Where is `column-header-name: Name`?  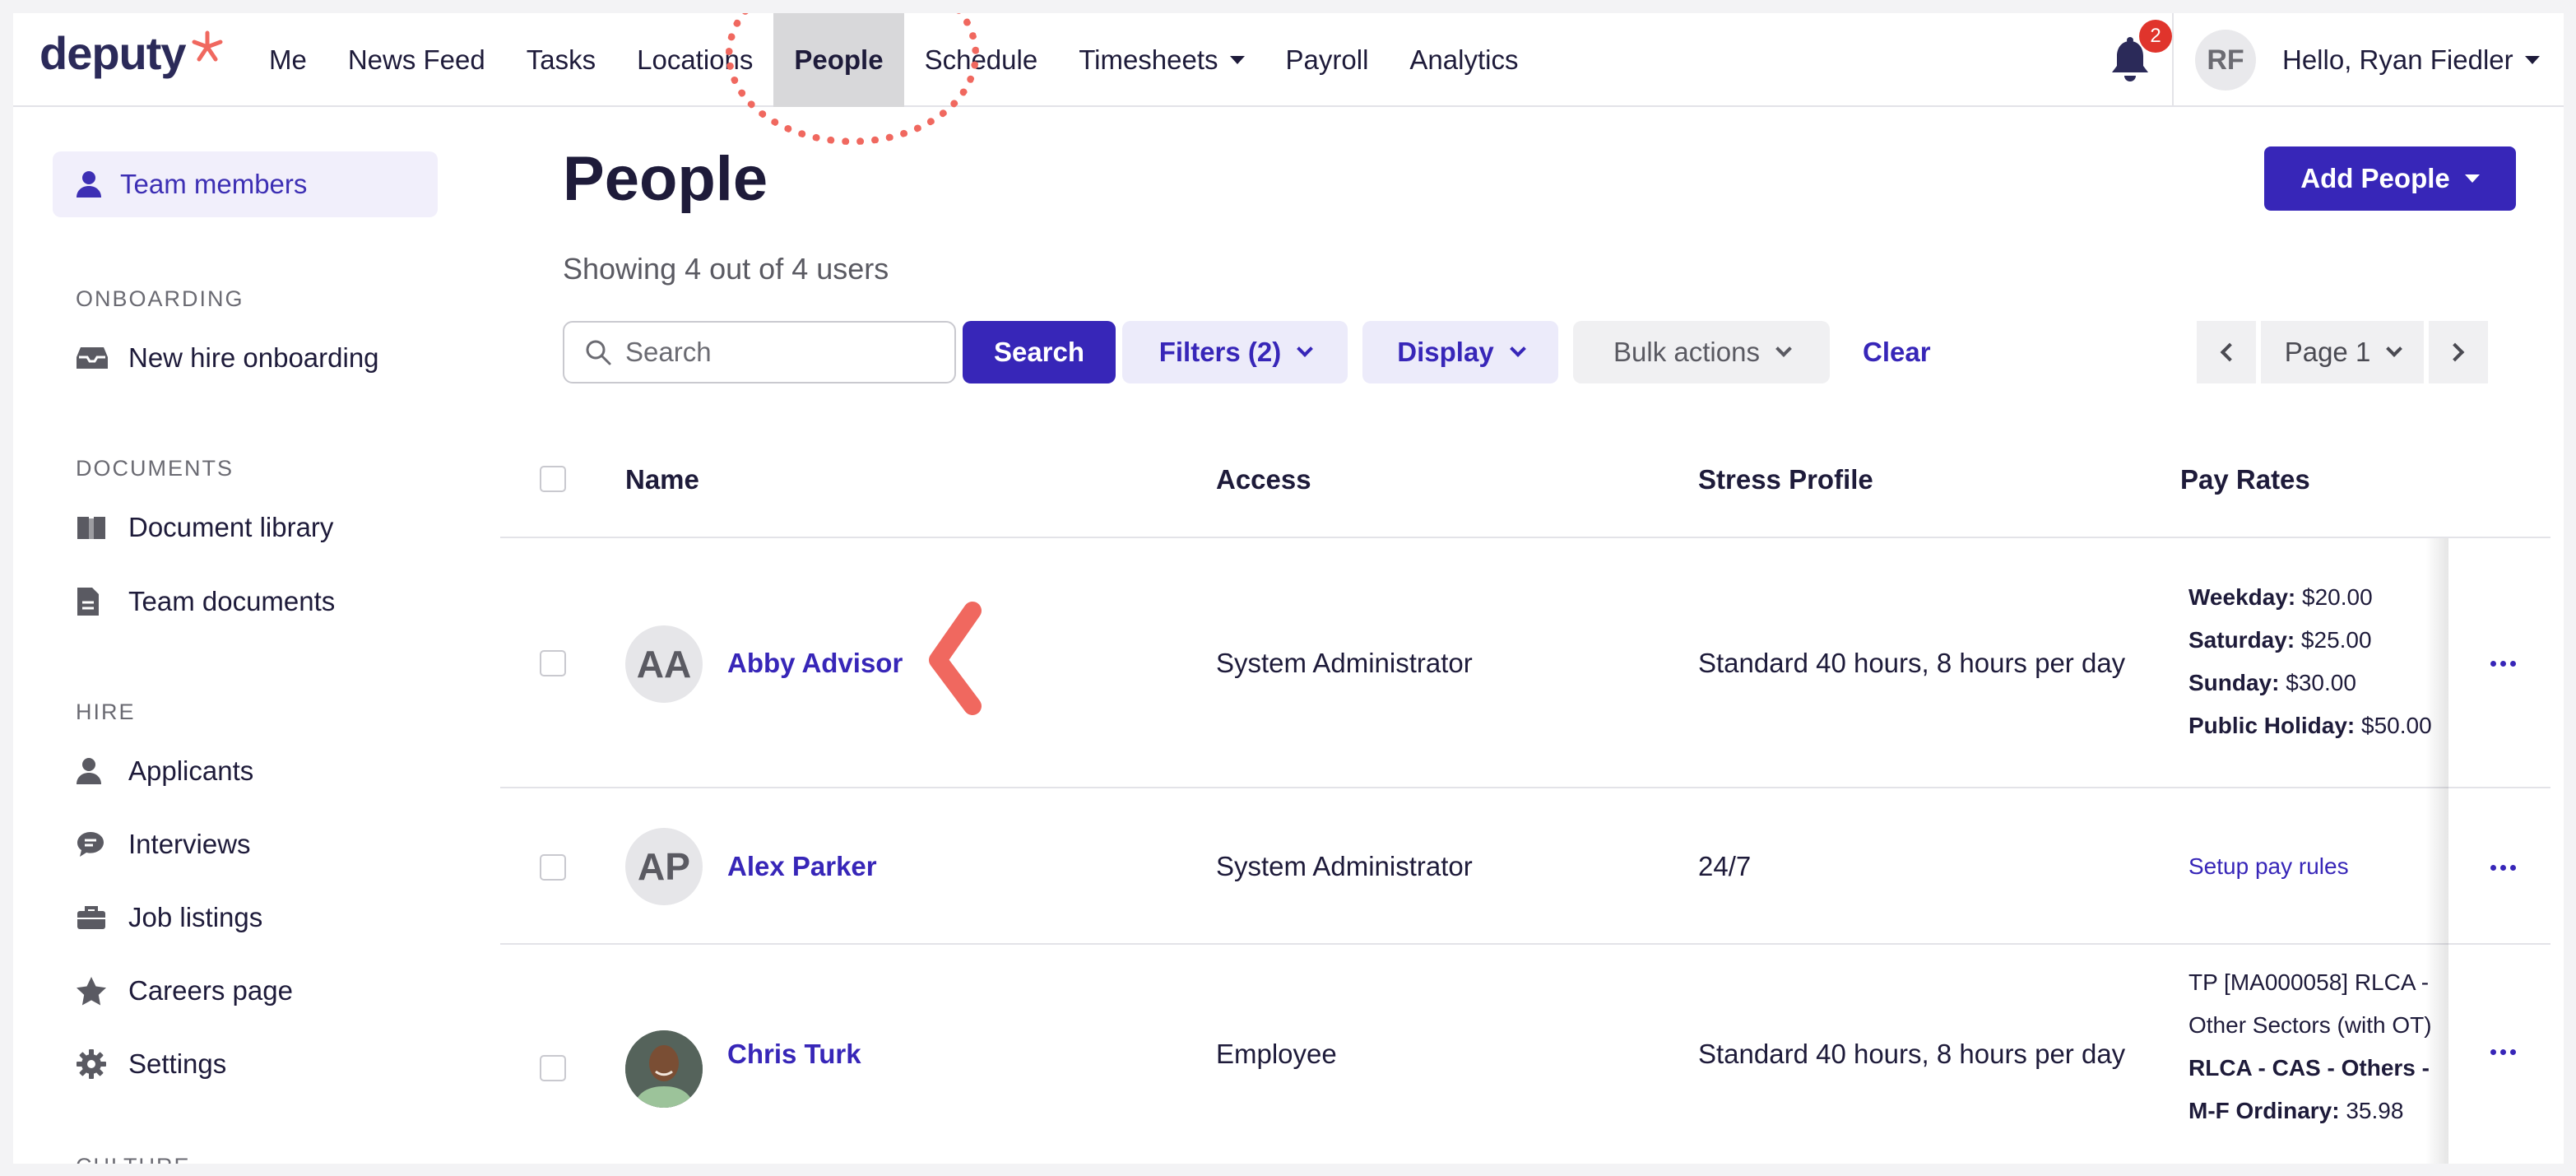 column-header-name: Name is located at coordinates (662, 479).